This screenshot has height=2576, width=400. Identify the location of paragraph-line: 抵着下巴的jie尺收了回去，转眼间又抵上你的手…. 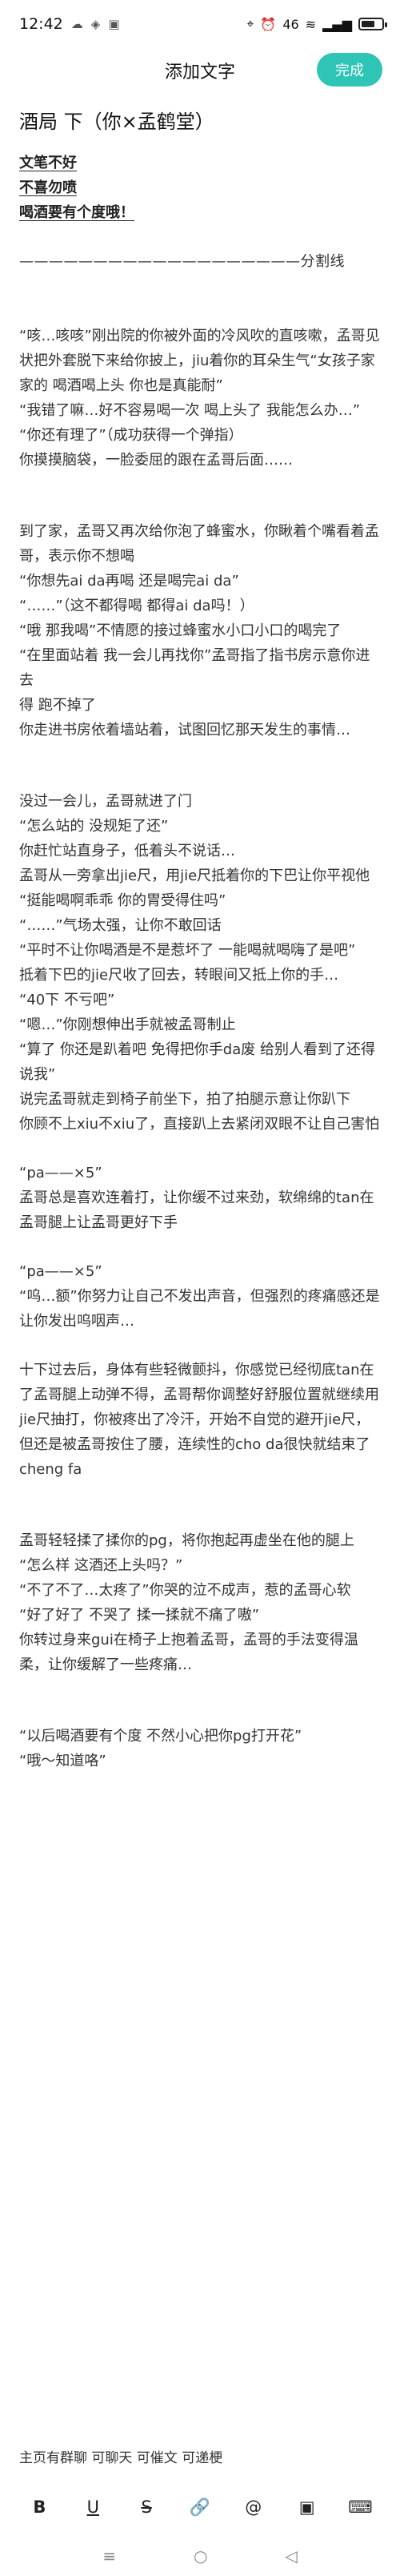
(179, 976).